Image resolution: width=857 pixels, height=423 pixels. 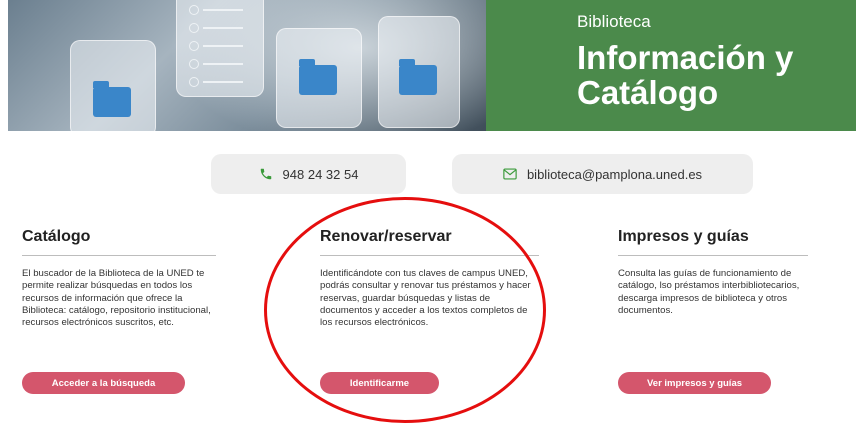 What do you see at coordinates (683, 236) in the screenshot?
I see `section-title: Impresos y guías` at bounding box center [683, 236].